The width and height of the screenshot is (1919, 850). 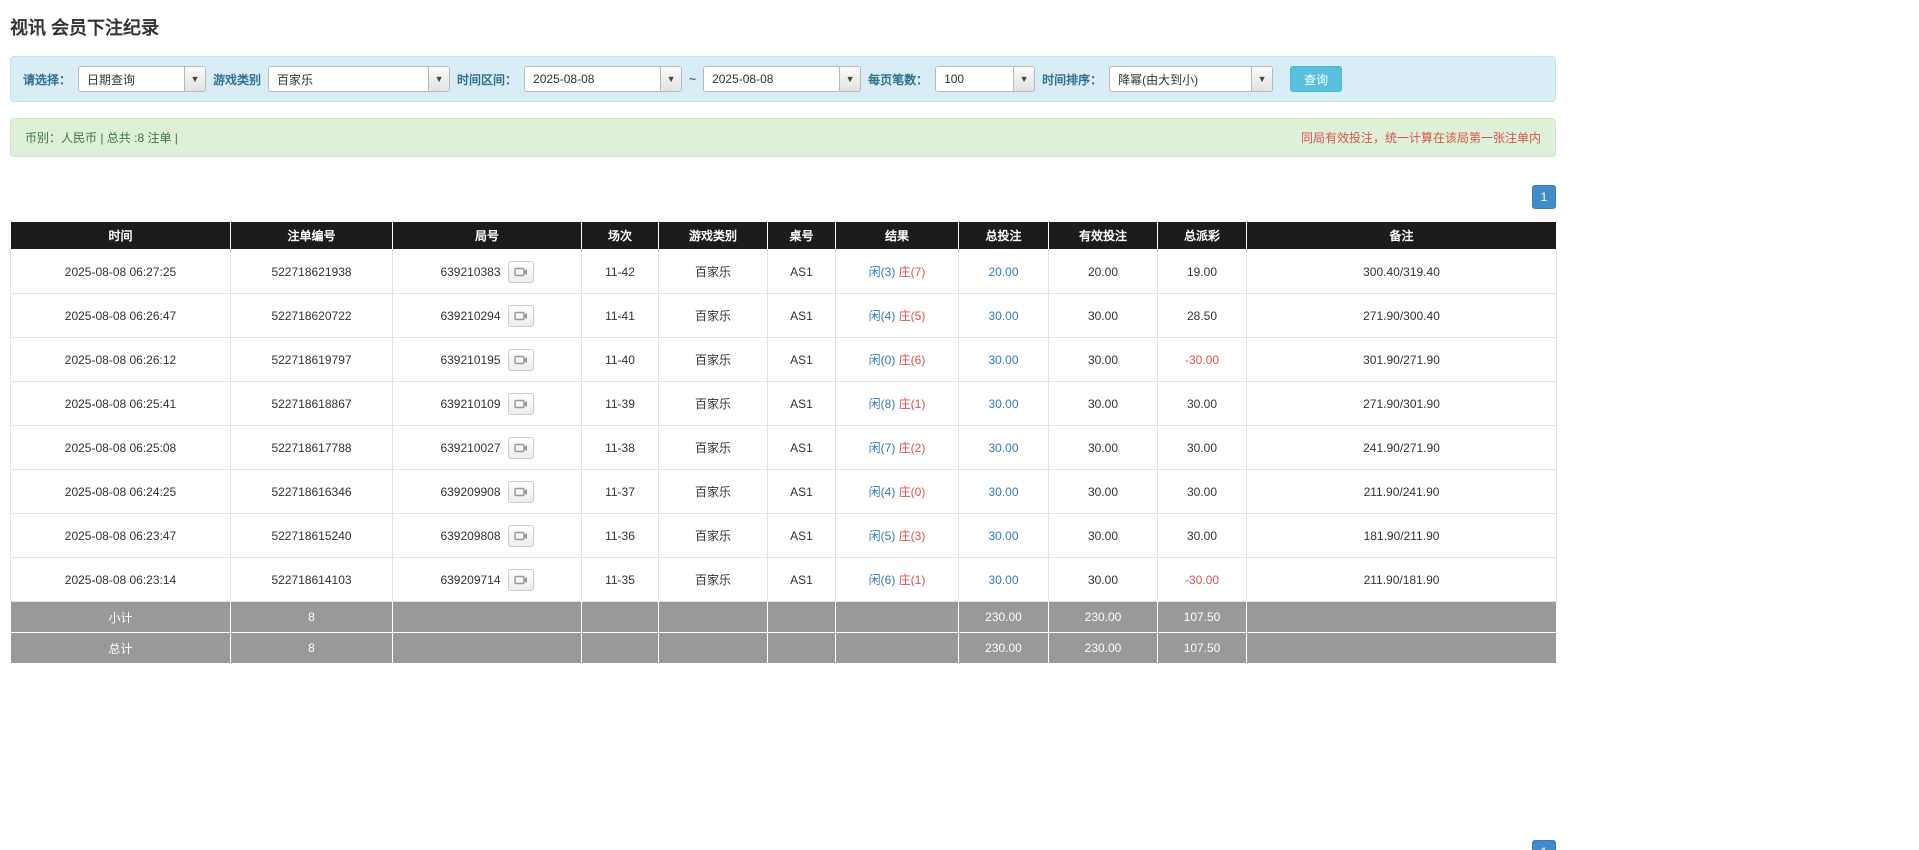 What do you see at coordinates (620, 491) in the screenshot?
I see `cell-session: 11-37` at bounding box center [620, 491].